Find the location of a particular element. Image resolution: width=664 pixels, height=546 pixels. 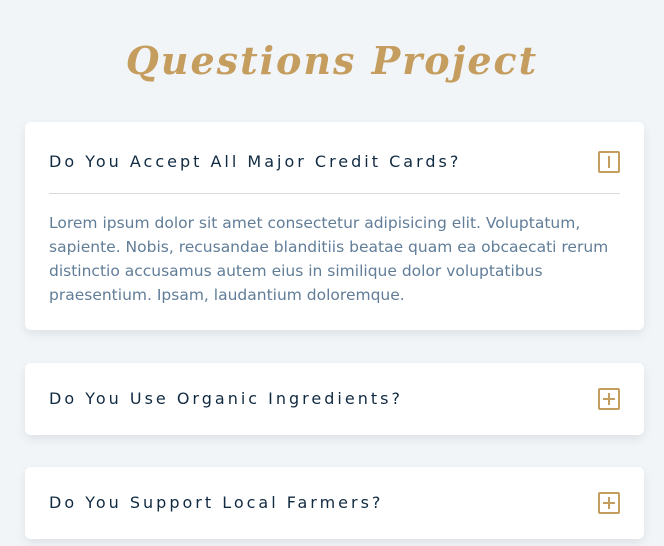

question-card: Do You Support Local Farmers? is located at coordinates (334, 503).